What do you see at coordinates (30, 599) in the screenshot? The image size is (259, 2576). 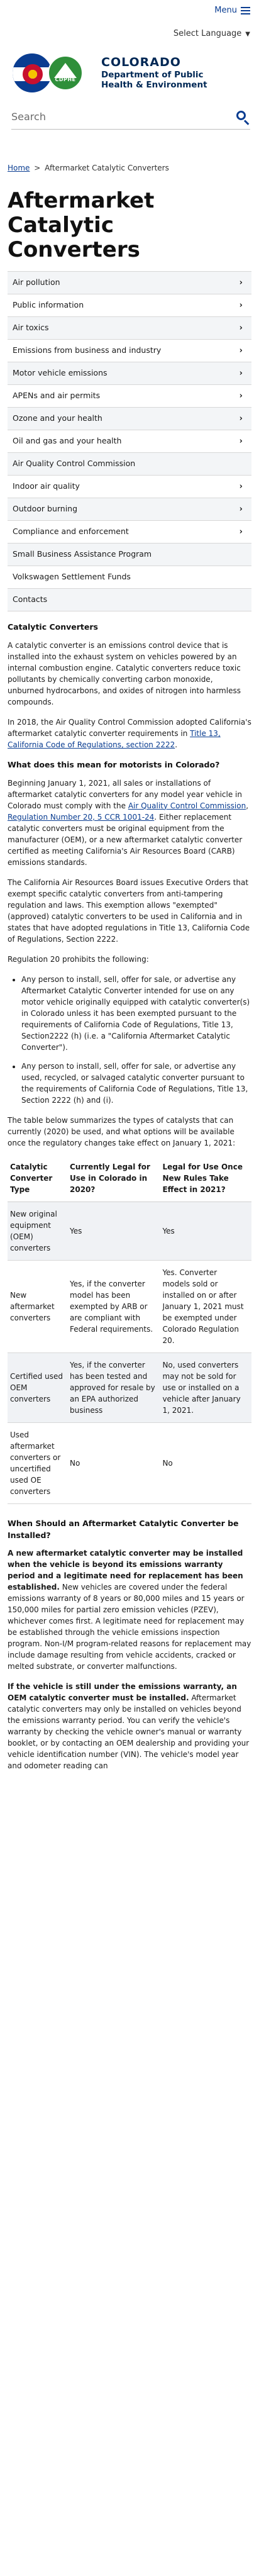 I see `sidebar-item-label: Contacts` at bounding box center [30, 599].